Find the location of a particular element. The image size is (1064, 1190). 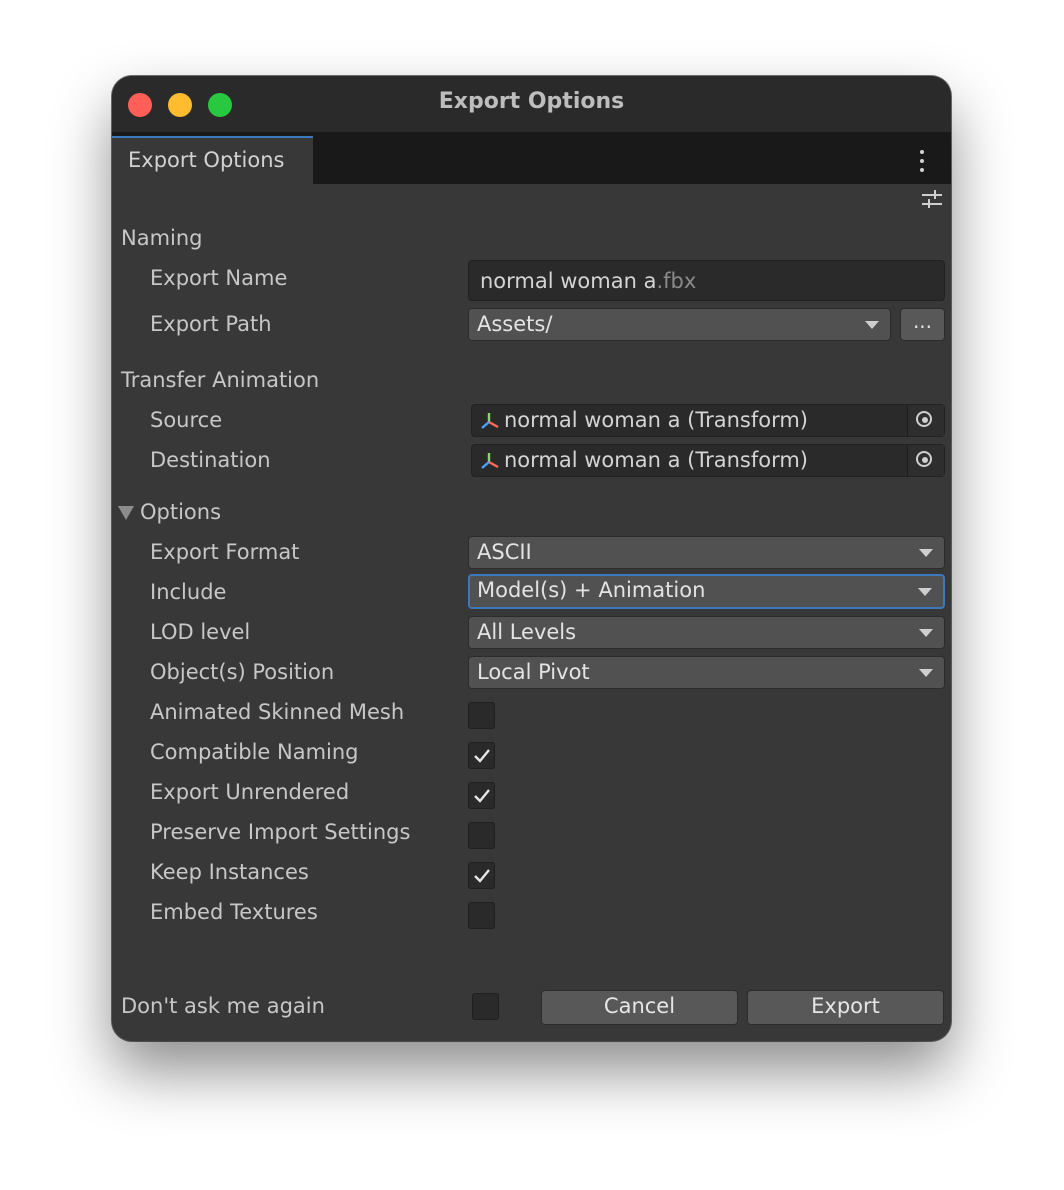

tab-bar: Export Options is located at coordinates (531, 158).